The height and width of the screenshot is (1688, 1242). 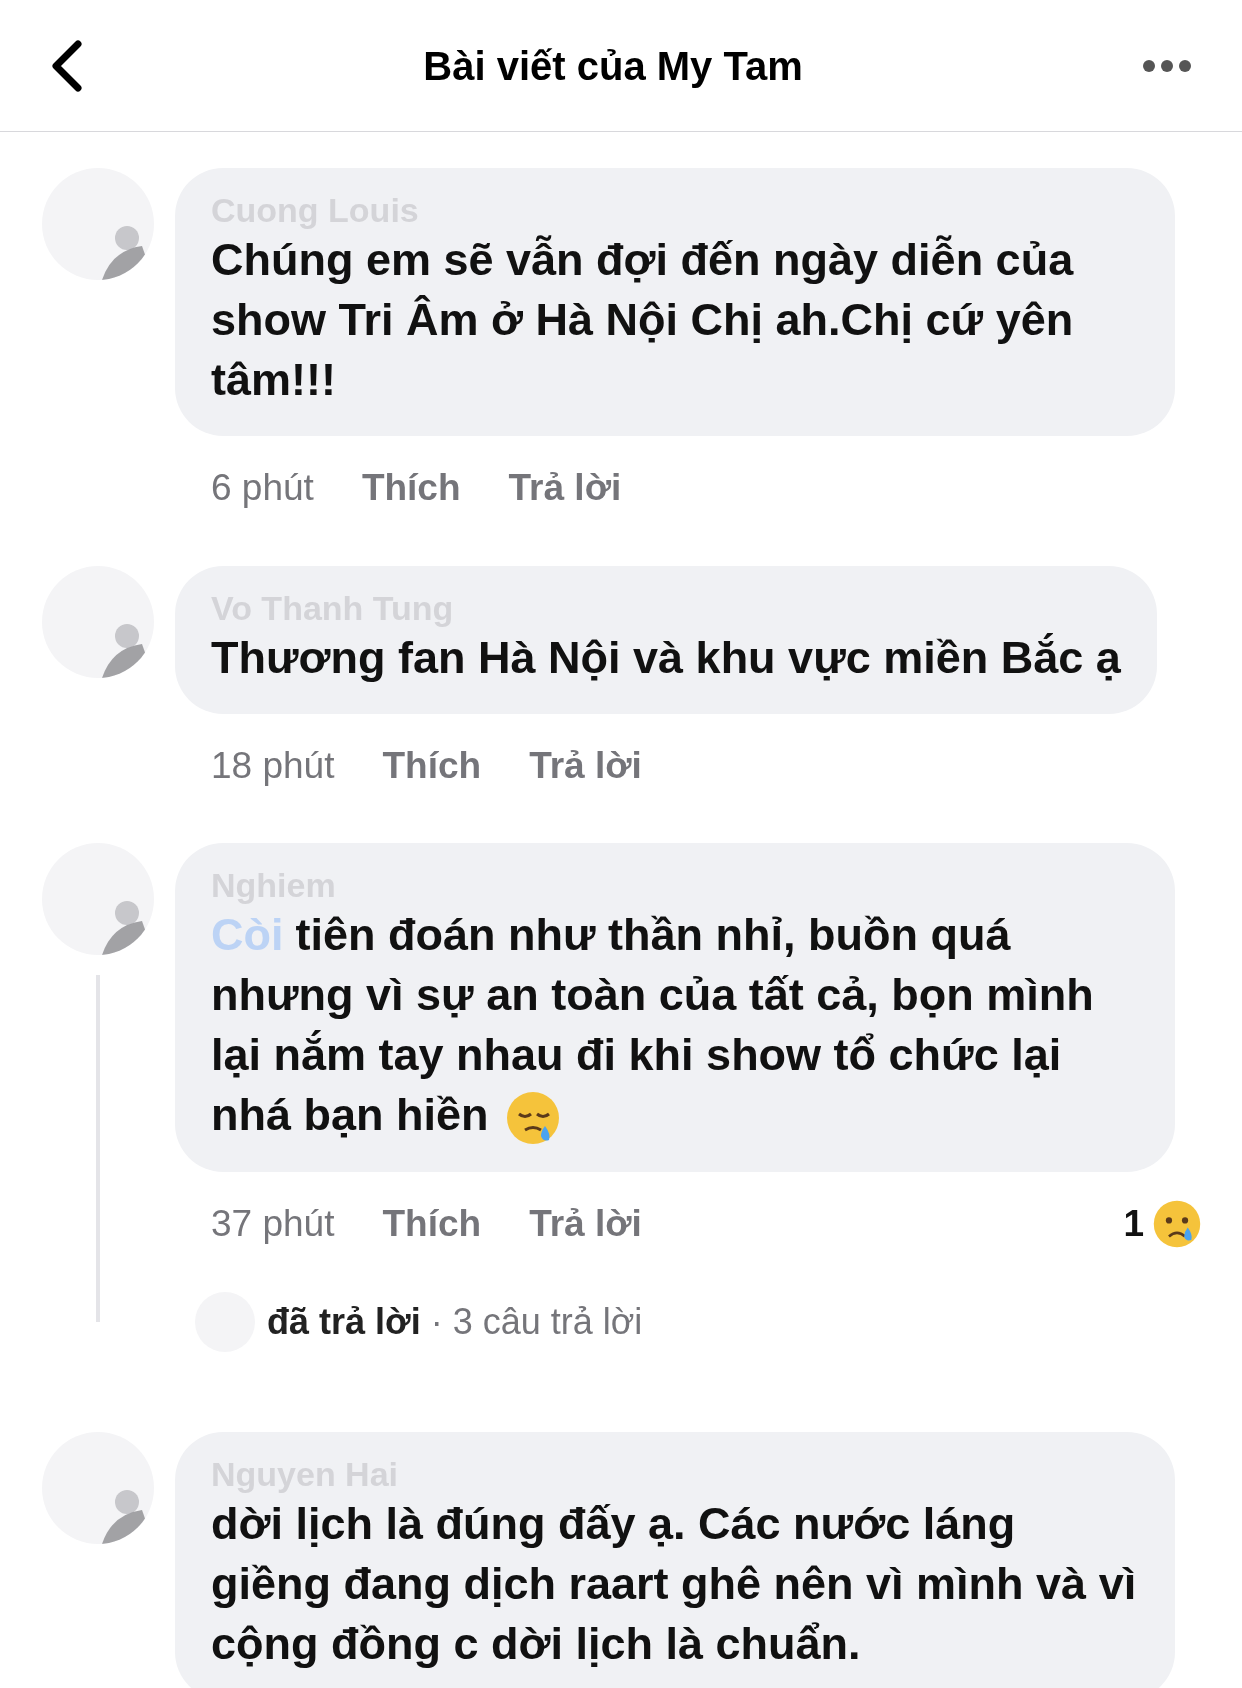 What do you see at coordinates (273, 765) in the screenshot?
I see `comment-time: 18 phút` at bounding box center [273, 765].